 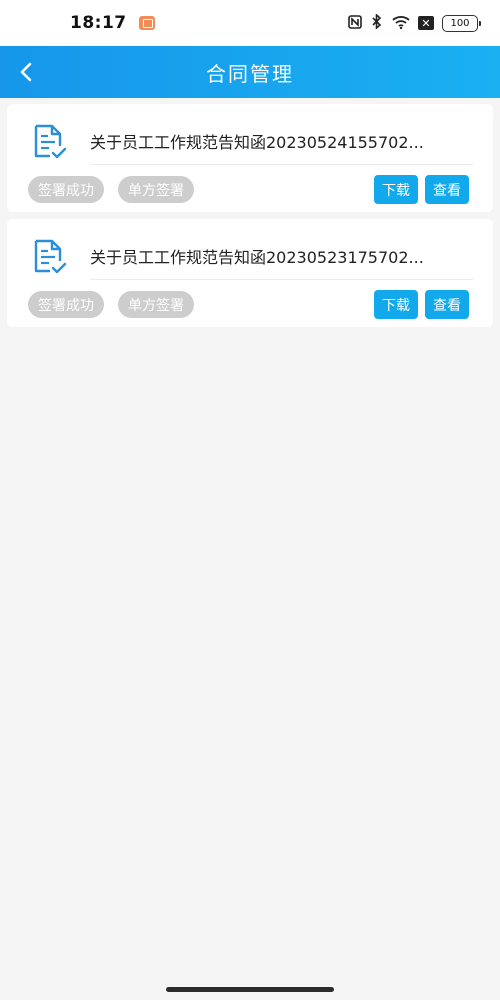 I want to click on back-arrow-icon, so click(x=26, y=72).